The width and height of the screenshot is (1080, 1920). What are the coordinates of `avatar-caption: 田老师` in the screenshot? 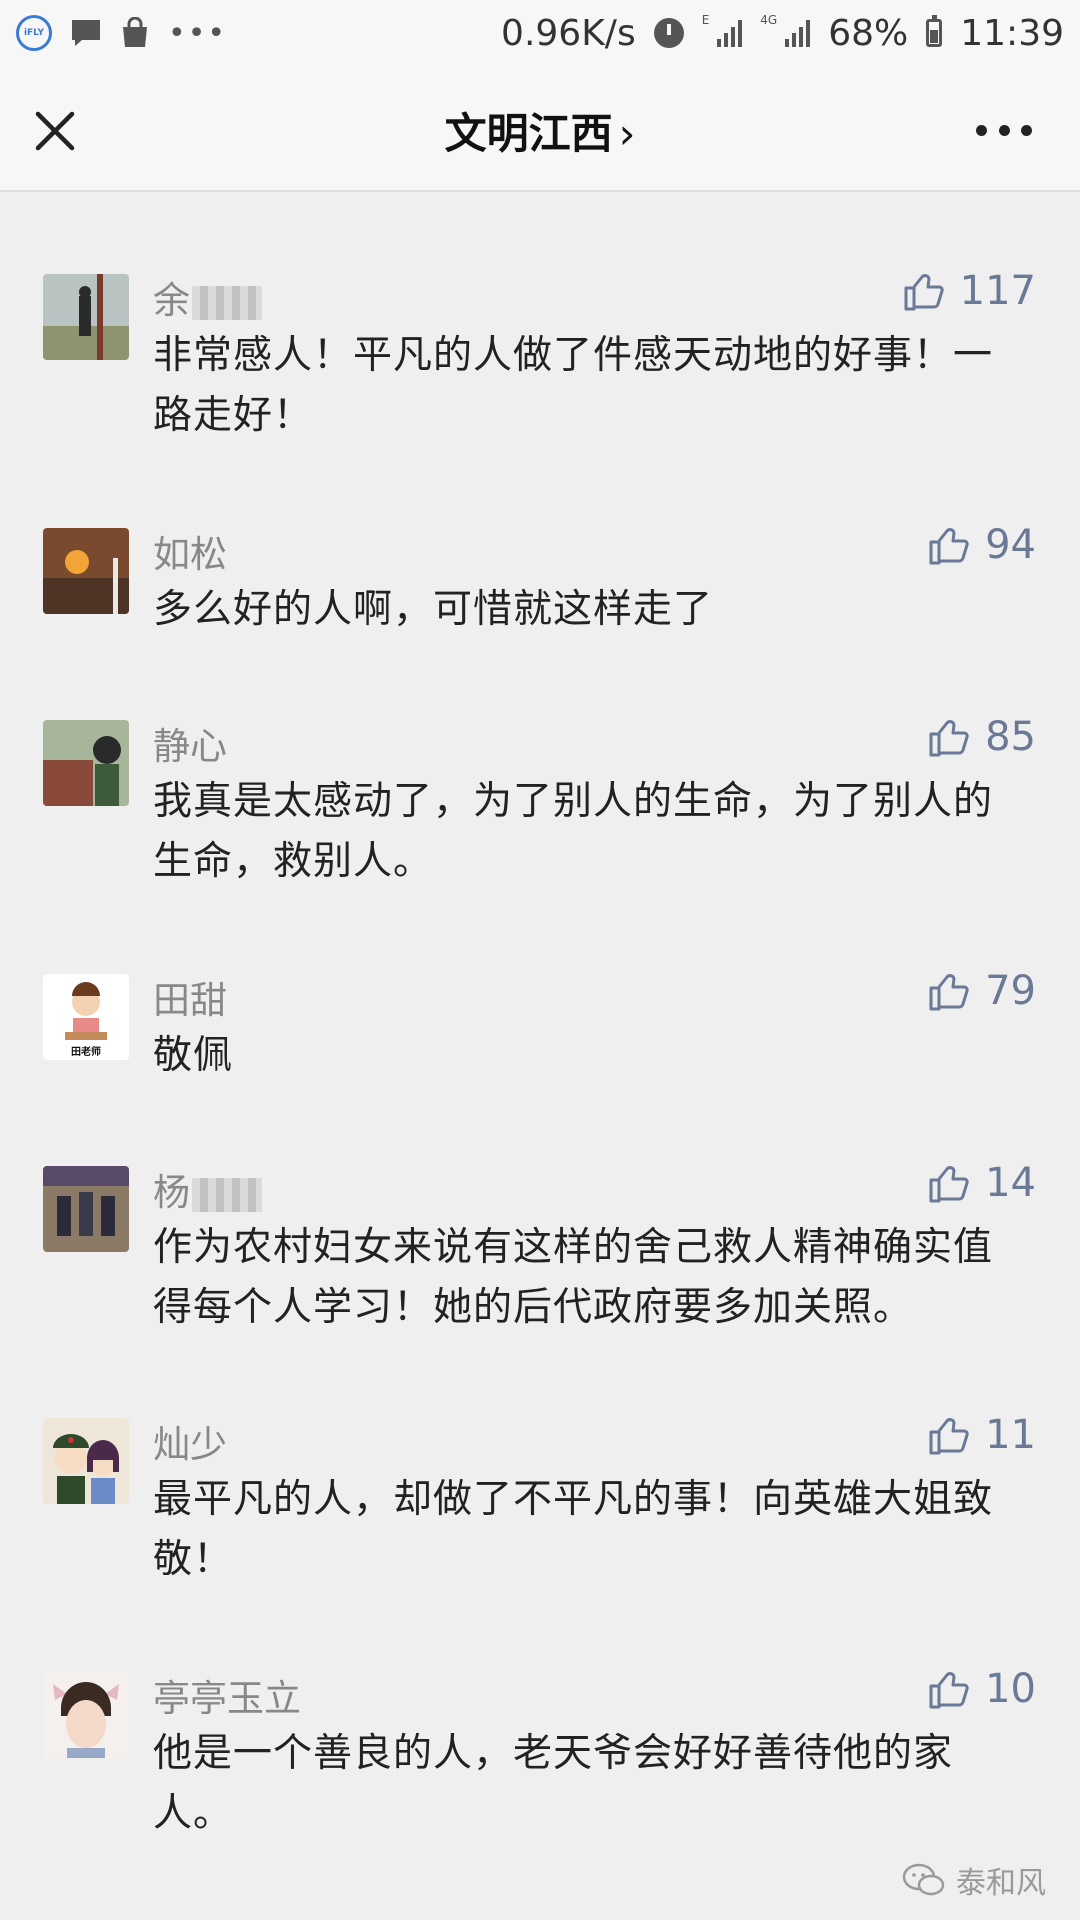 It's located at (86, 1052).